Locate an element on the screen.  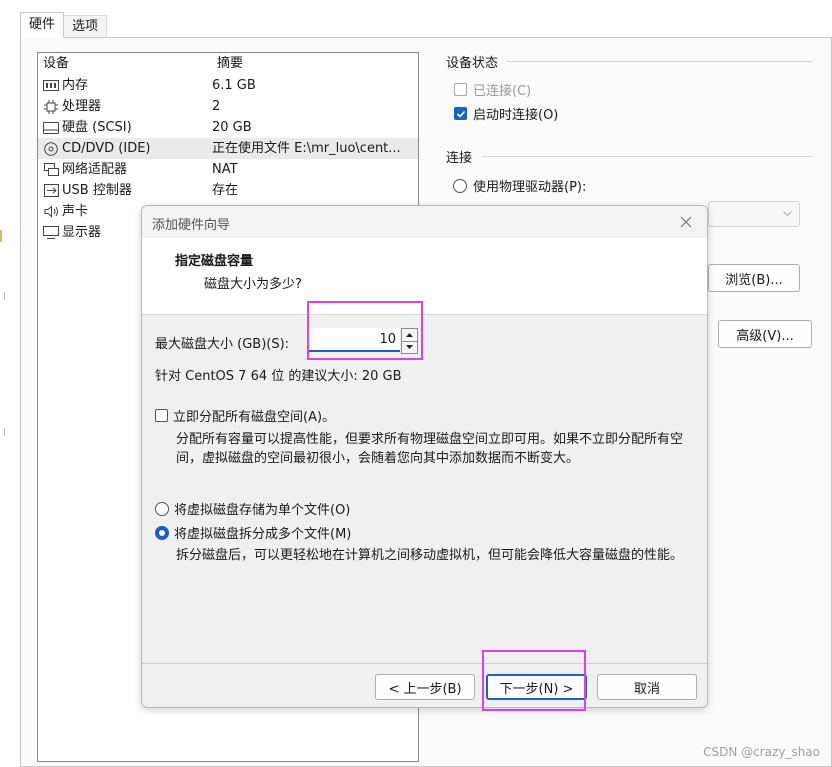
device-list-header: 设备 摘要 is located at coordinates (228, 64).